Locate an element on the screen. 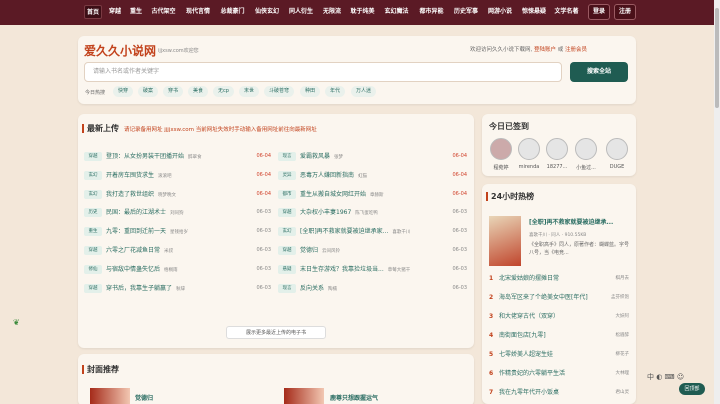 This screenshot has height=404, width=720. book-author: 张梦 is located at coordinates (338, 157).